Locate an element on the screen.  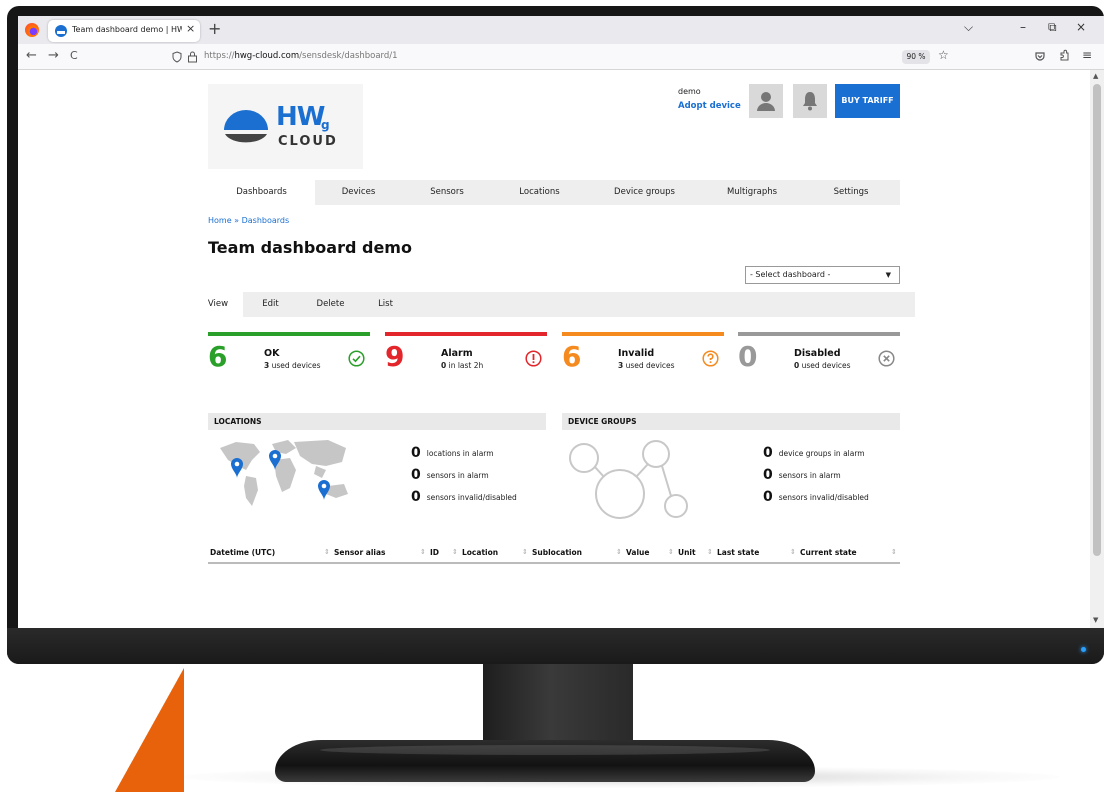
decorative-orange-wedge is located at coordinates (149, 730).